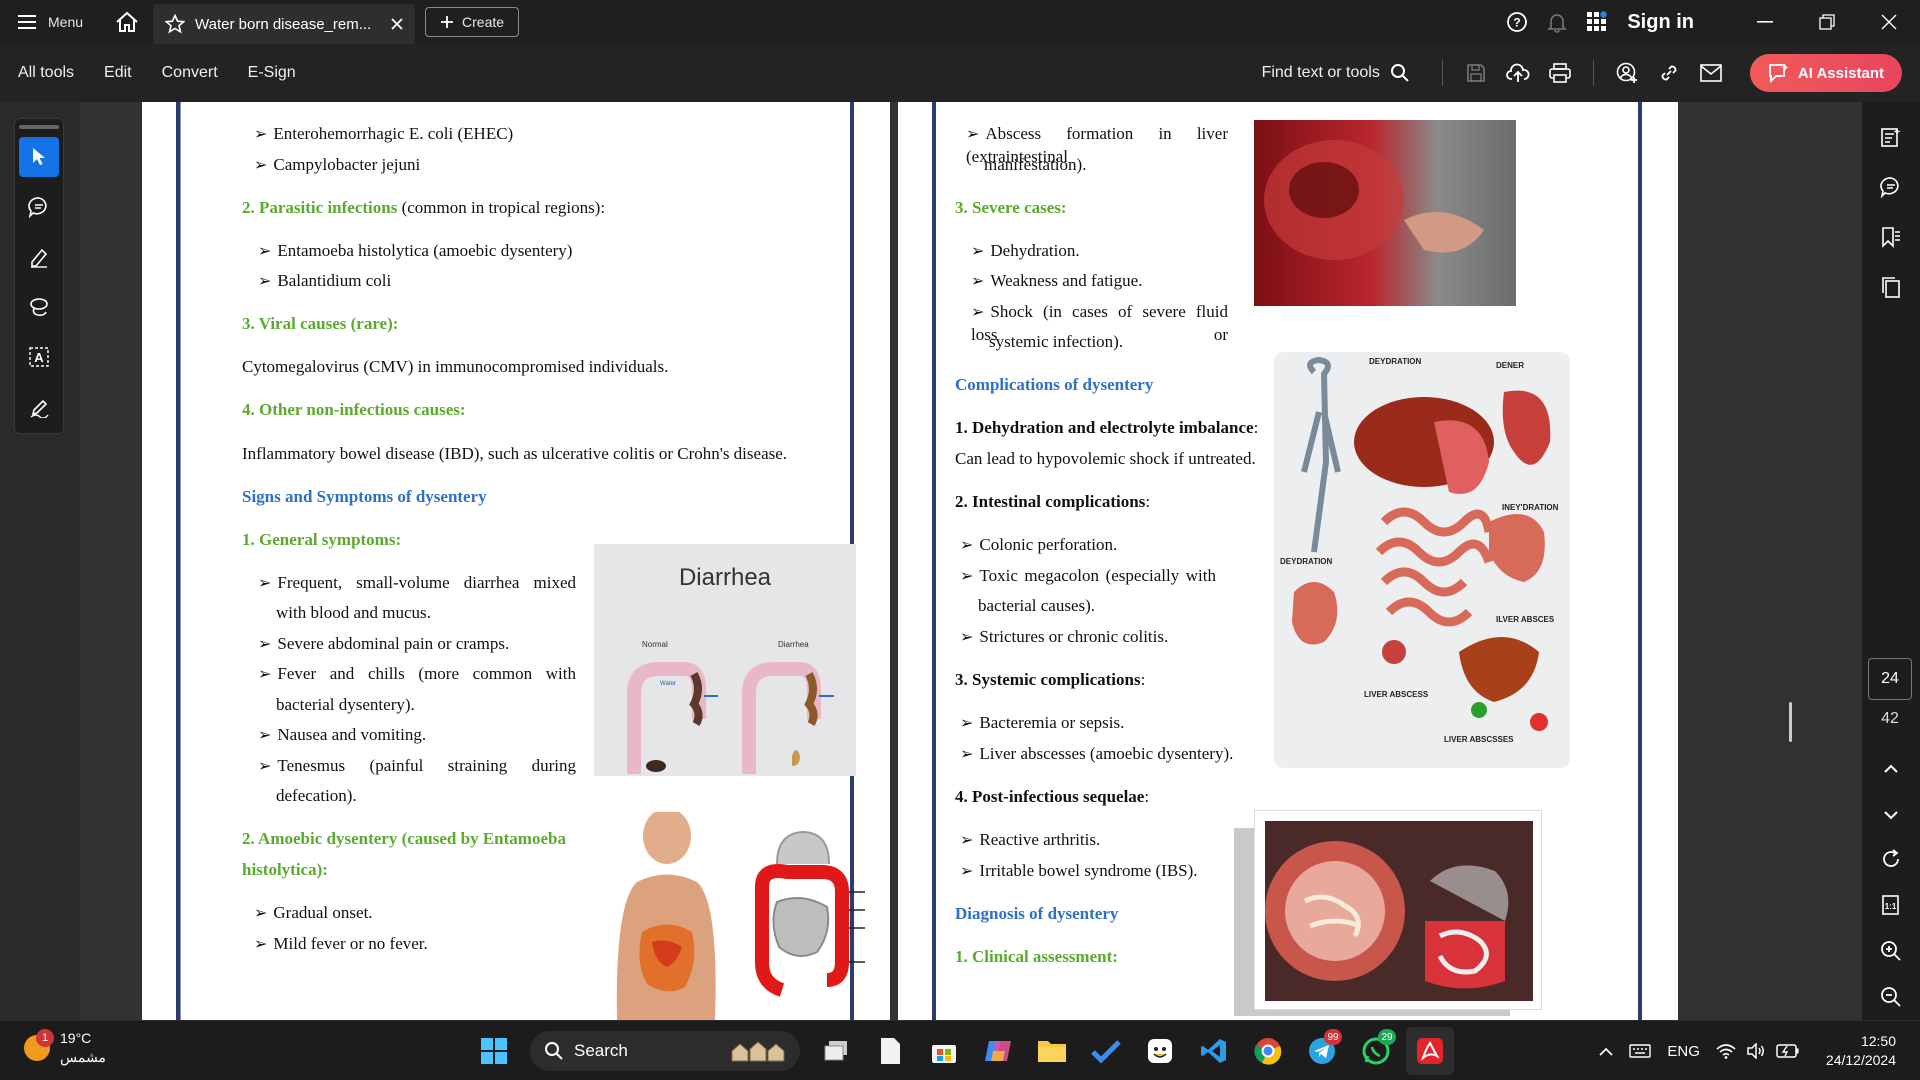 The height and width of the screenshot is (1080, 1920). I want to click on ai-assistant-button: AI Assistant, so click(1825, 73).